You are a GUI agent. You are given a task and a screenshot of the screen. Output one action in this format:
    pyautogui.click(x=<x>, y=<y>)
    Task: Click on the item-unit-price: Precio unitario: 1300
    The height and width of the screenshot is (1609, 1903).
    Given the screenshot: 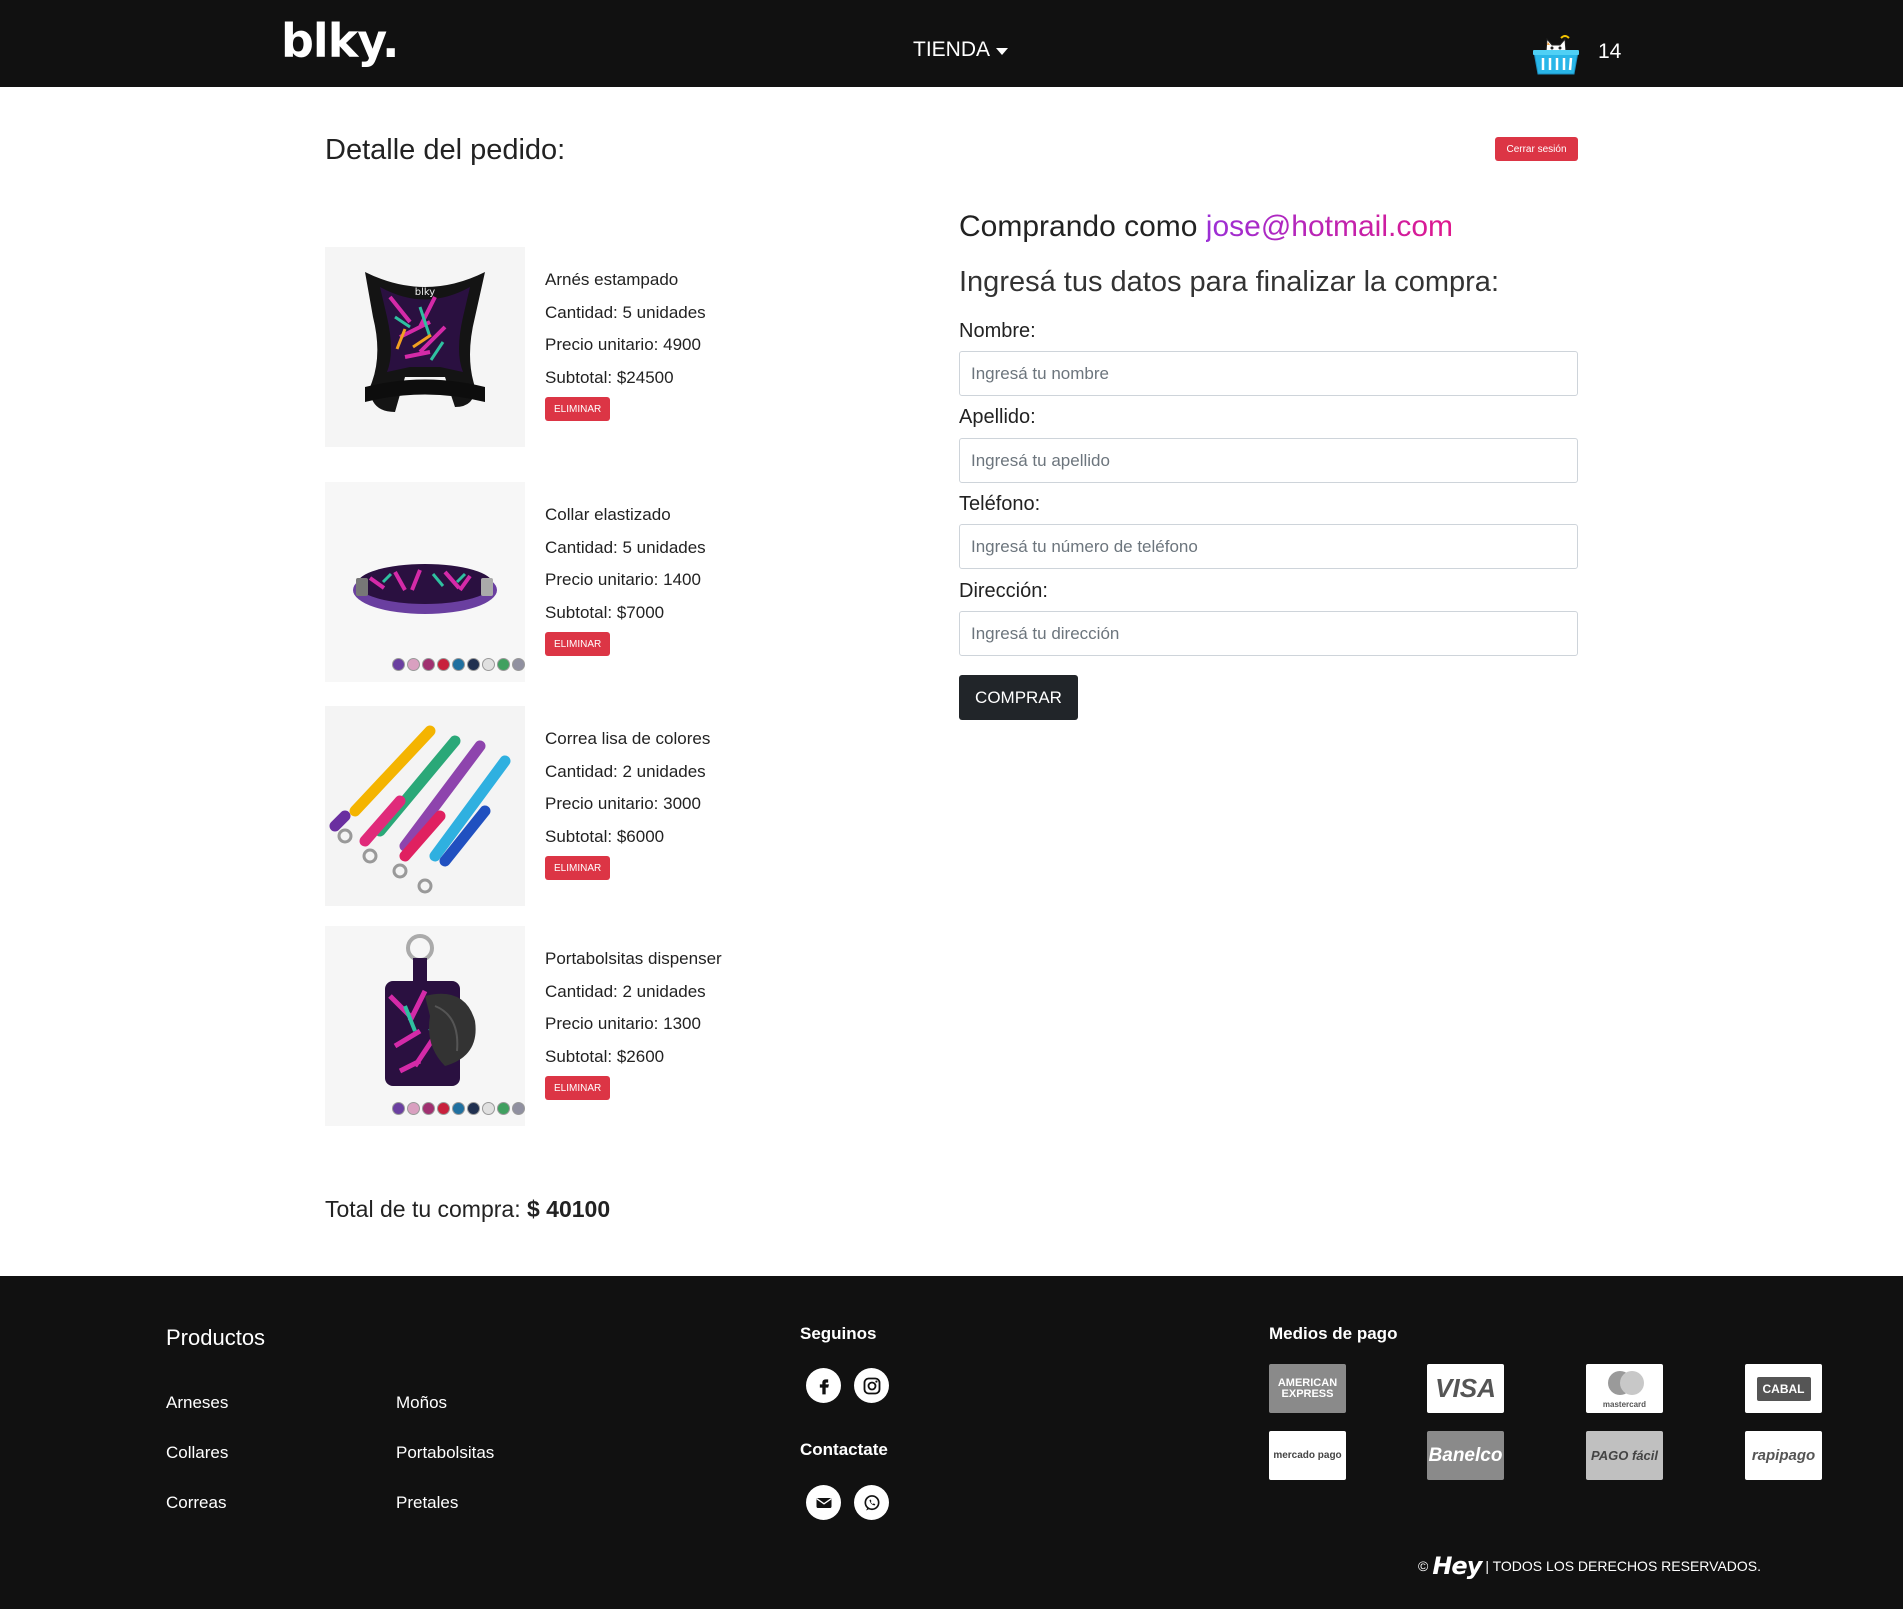 What is the action you would take?
    pyautogui.click(x=623, y=1023)
    